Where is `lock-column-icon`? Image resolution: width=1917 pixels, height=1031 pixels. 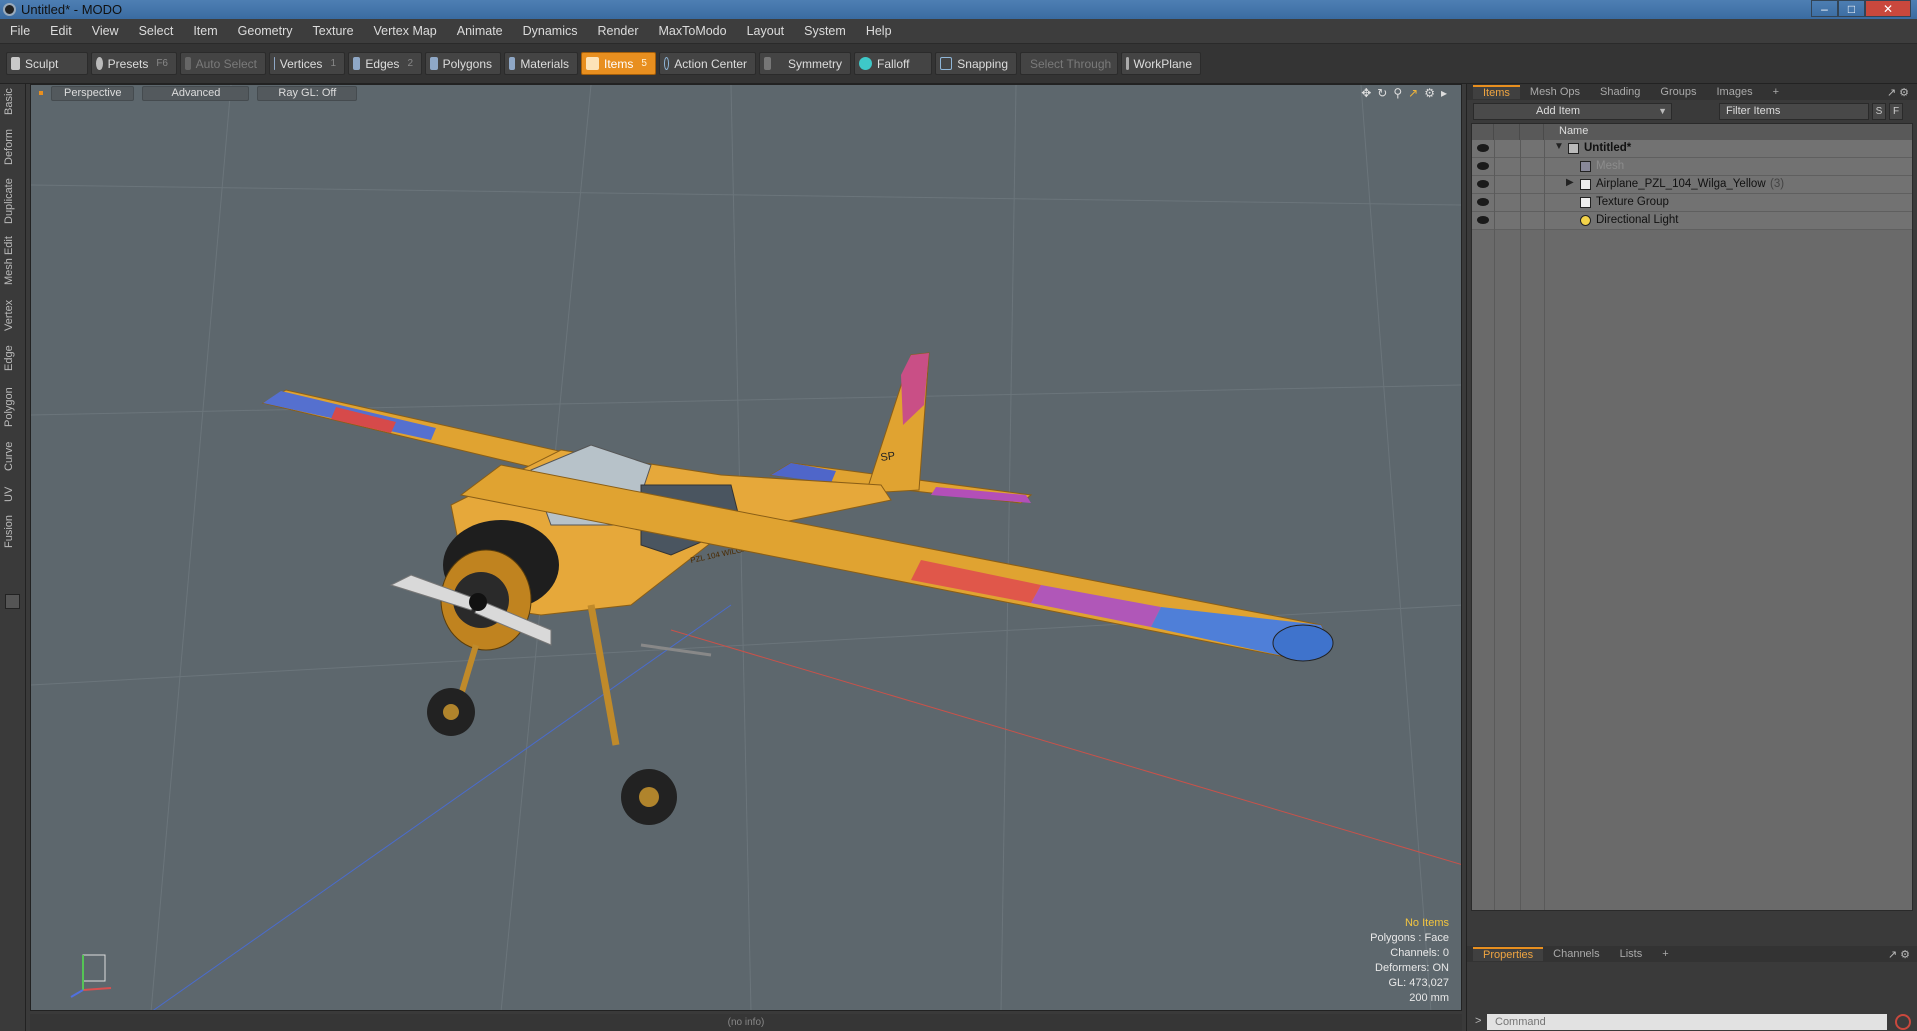
lock-column-icon is located at coordinates (1507, 132).